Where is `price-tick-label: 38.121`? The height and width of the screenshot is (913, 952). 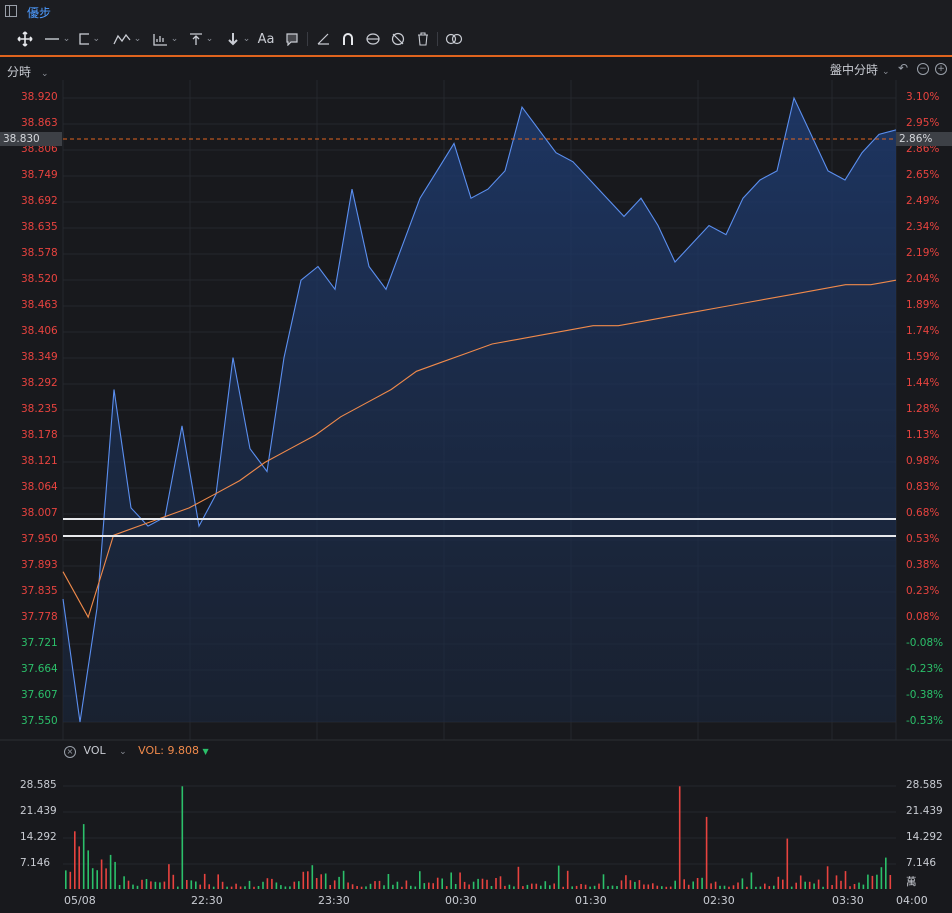
price-tick-label: 38.121 is located at coordinates (39, 461).